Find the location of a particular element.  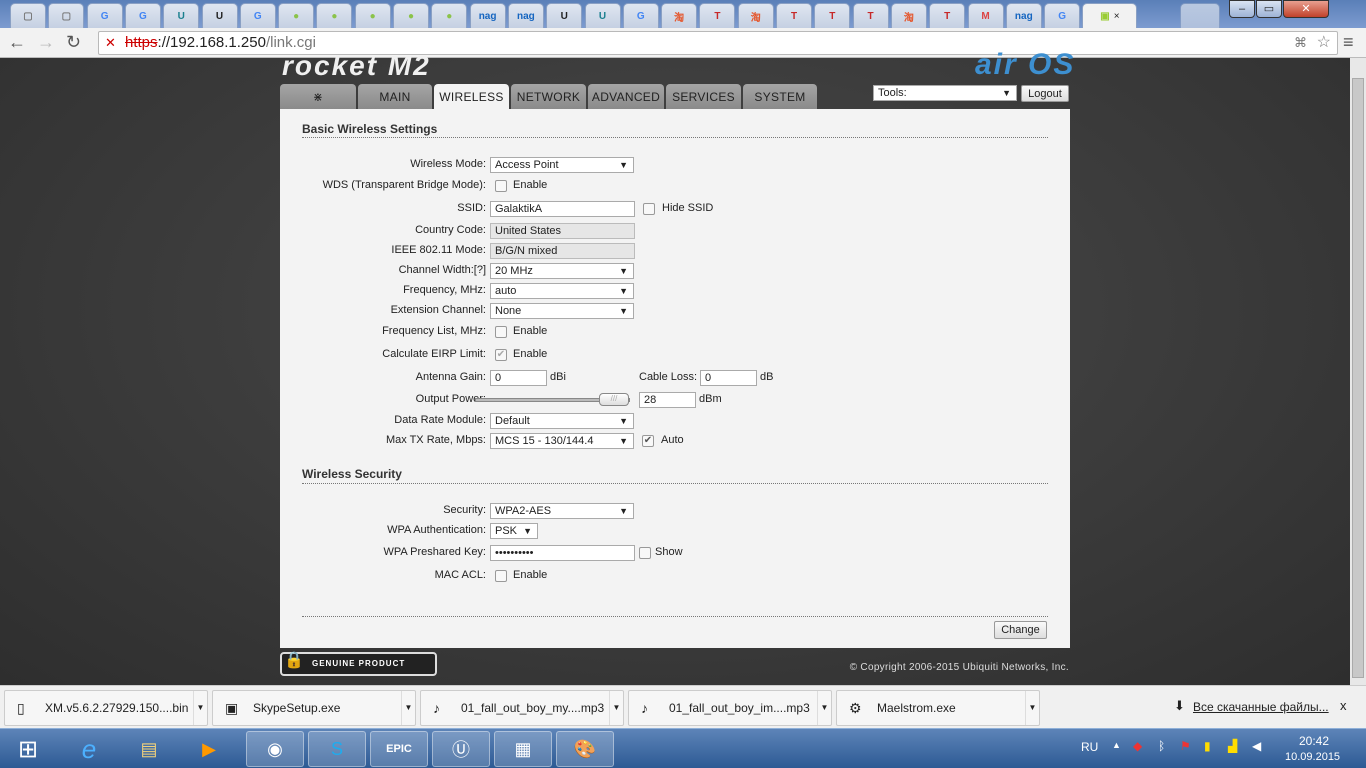

browser-tab: ▣ × is located at coordinates (1110, 15).